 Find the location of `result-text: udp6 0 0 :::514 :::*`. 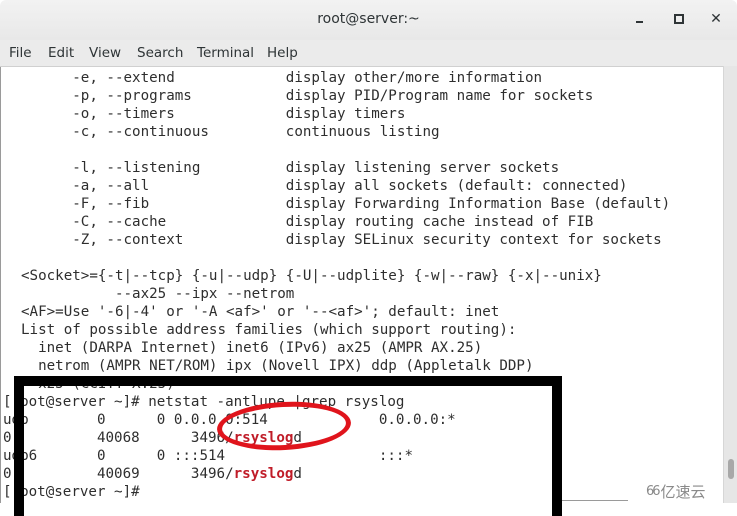

result-text: udp6 0 0 :::514 :::* is located at coordinates (208, 456).